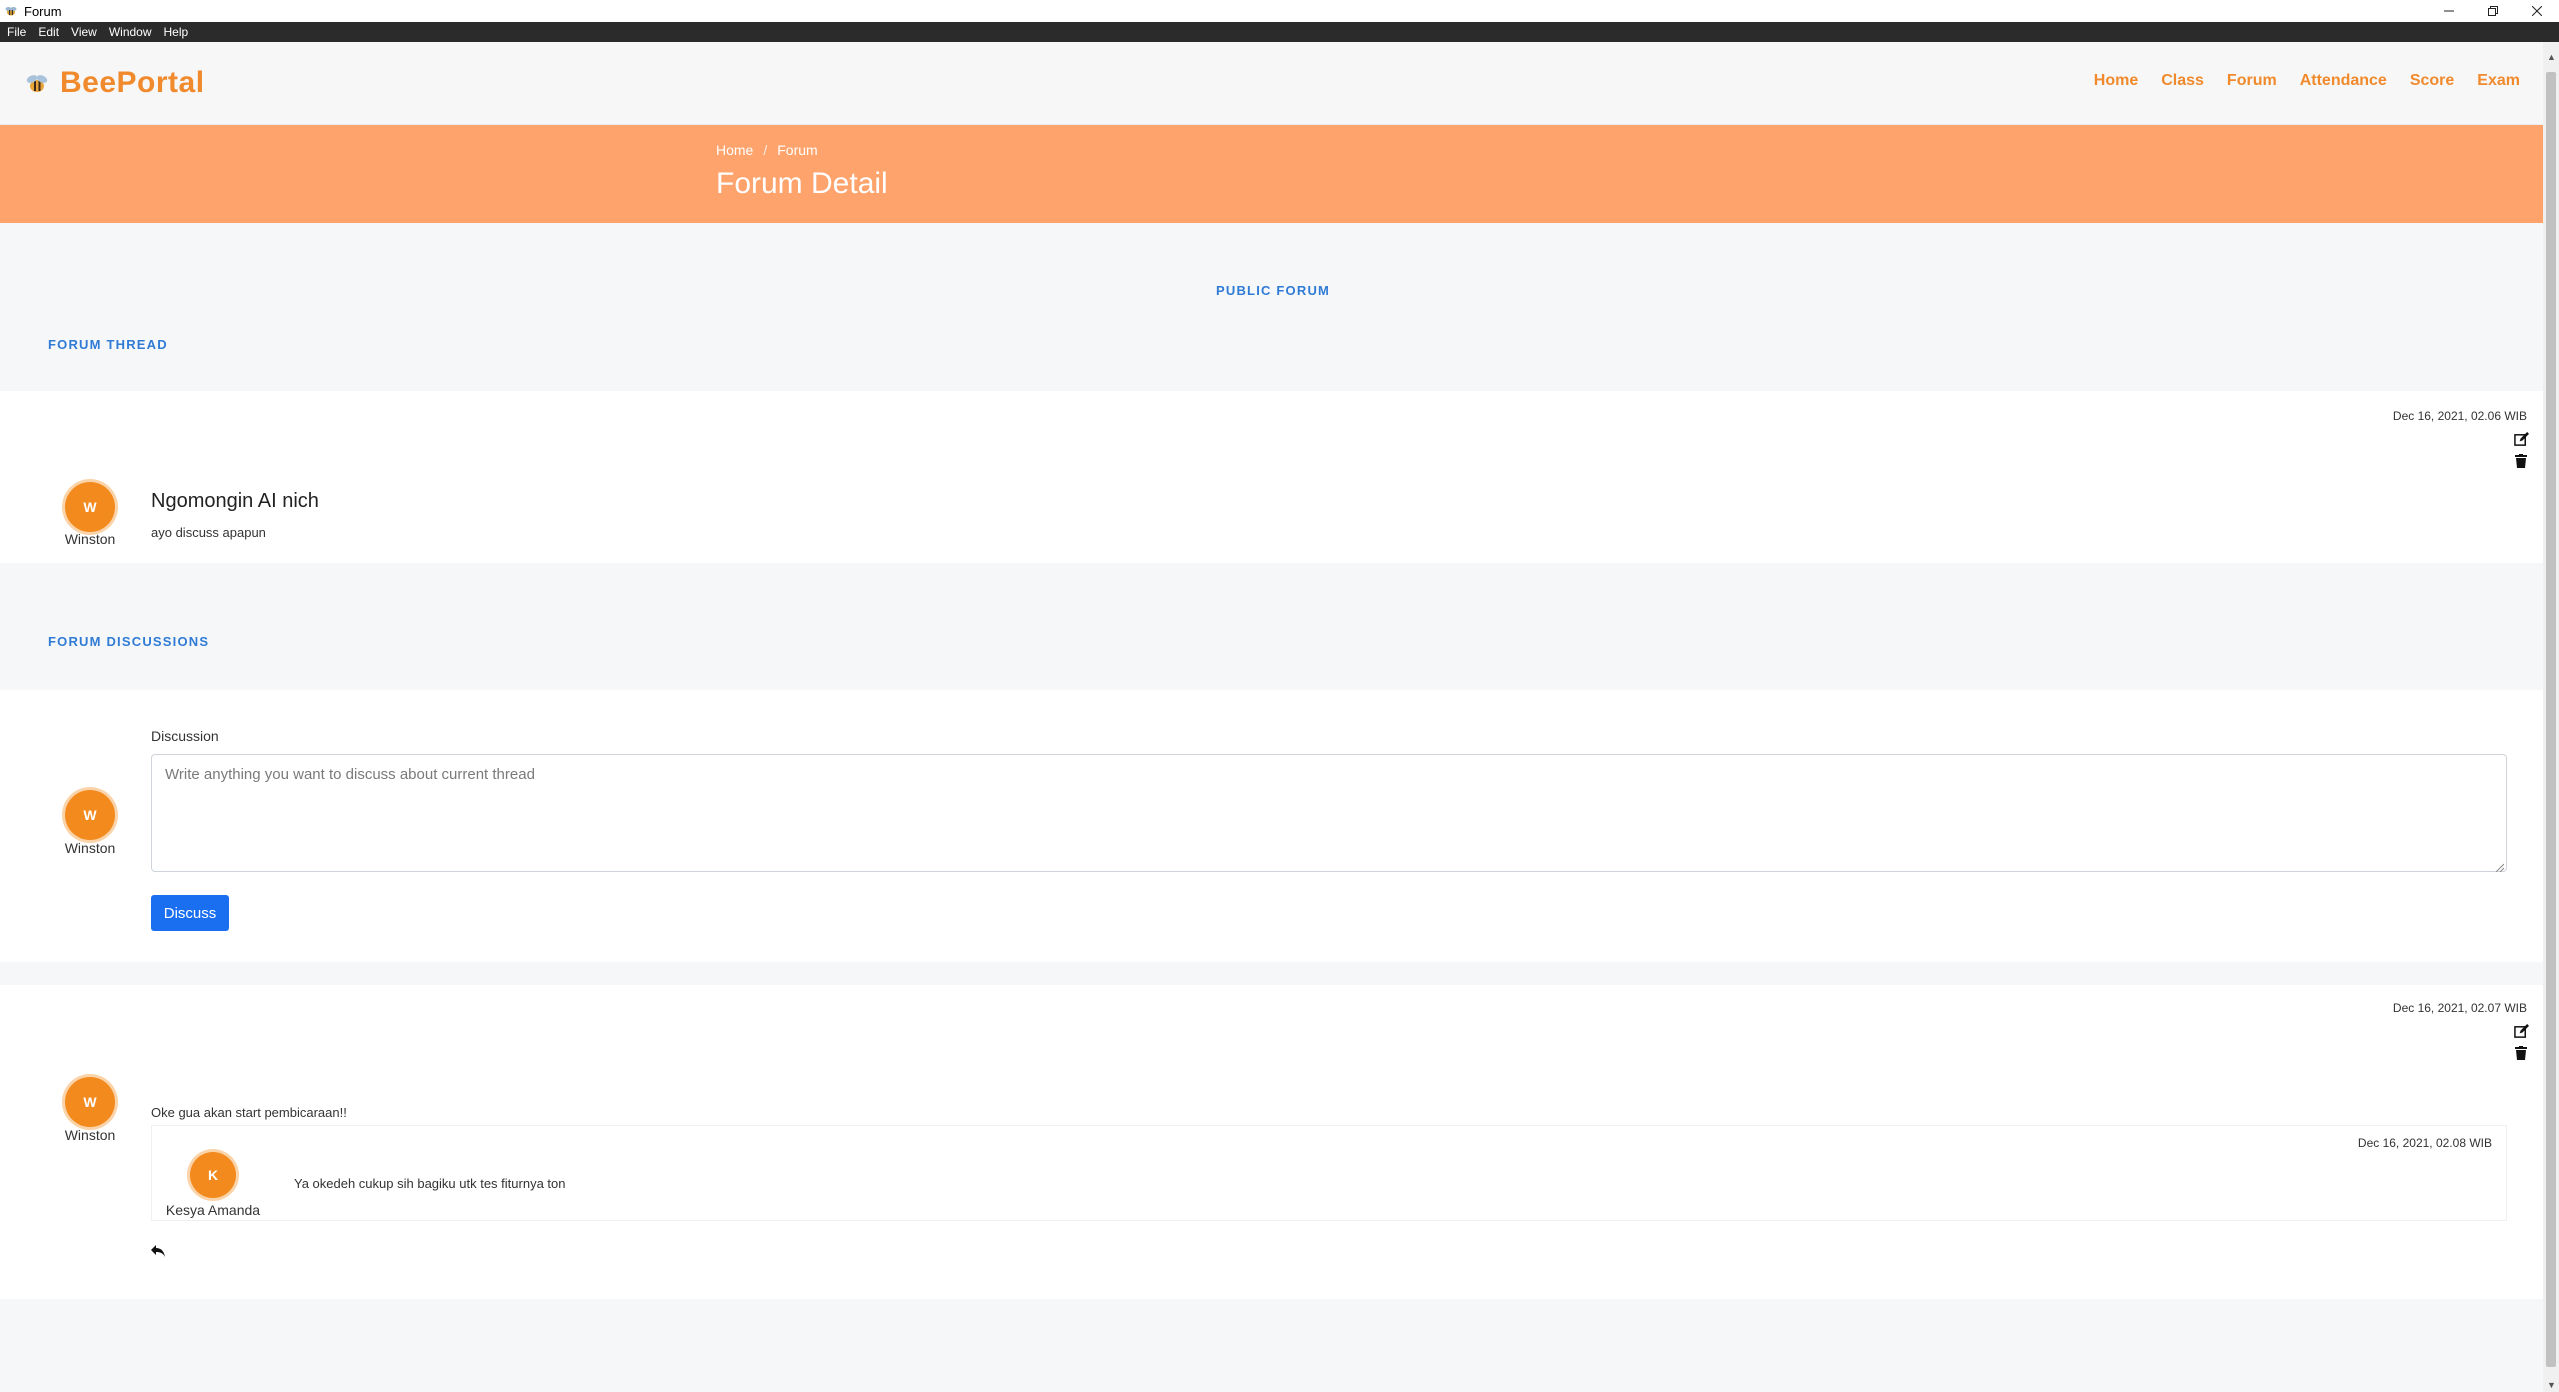 The width and height of the screenshot is (2559, 1392). I want to click on brand-link: BeePortal, so click(114, 83).